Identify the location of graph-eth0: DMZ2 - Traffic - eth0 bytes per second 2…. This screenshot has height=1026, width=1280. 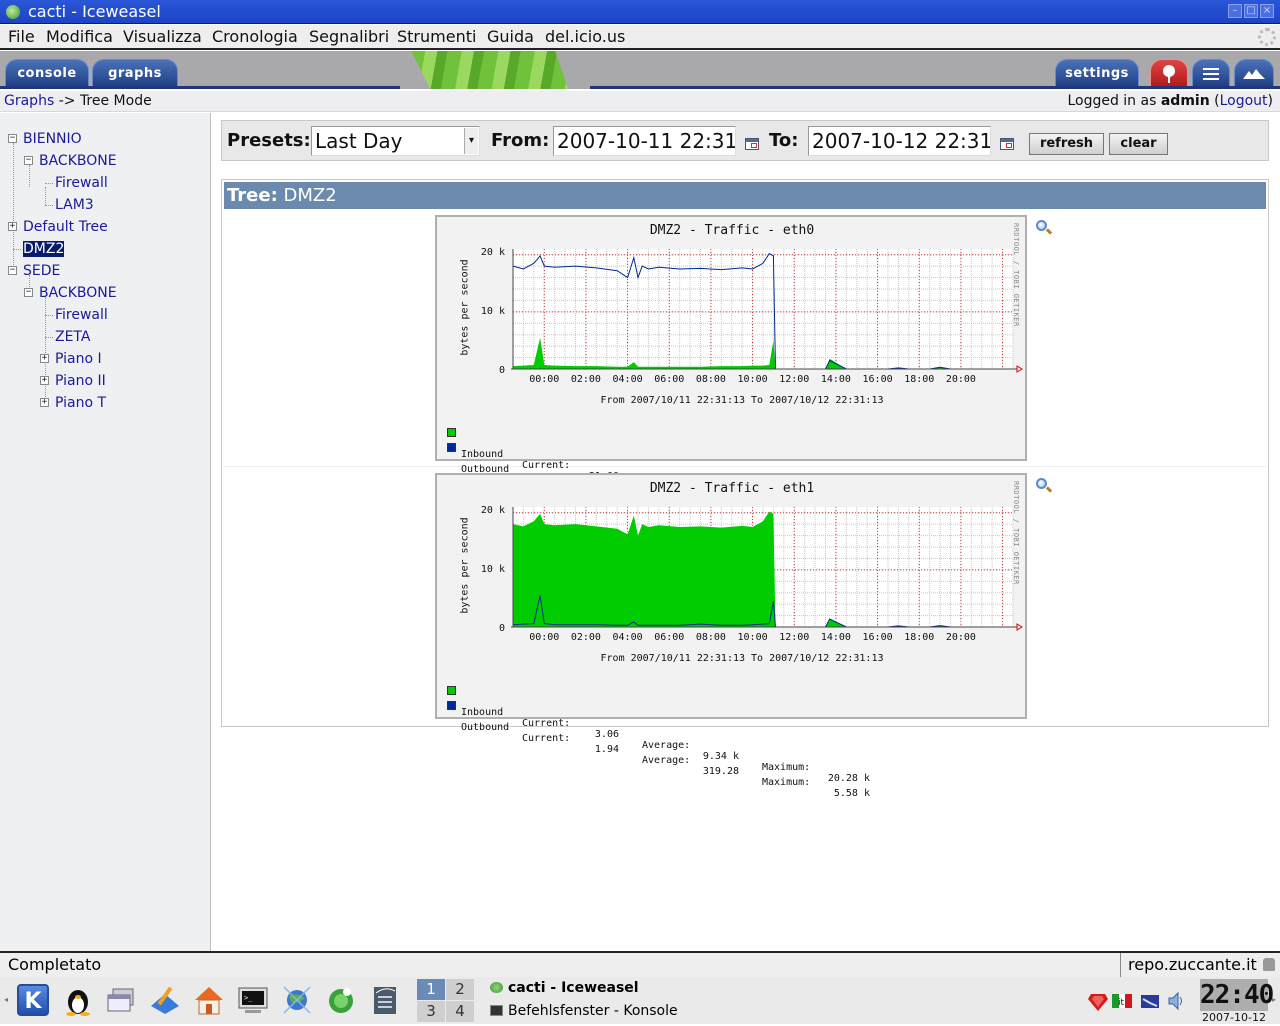
(731, 378).